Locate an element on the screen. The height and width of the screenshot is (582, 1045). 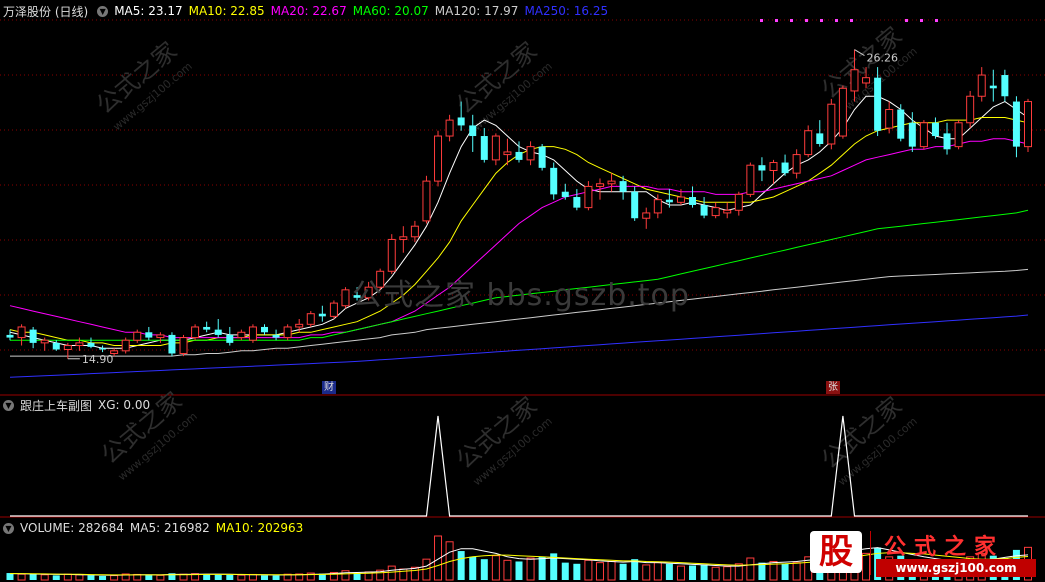
badge-rise: 张 is located at coordinates (833, 387).